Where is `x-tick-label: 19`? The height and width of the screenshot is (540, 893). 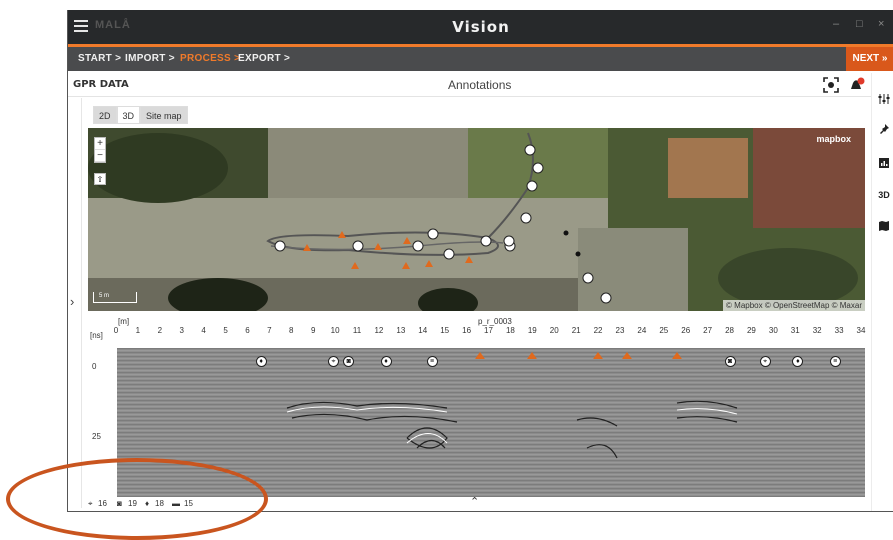
x-tick-label: 19 is located at coordinates (532, 330).